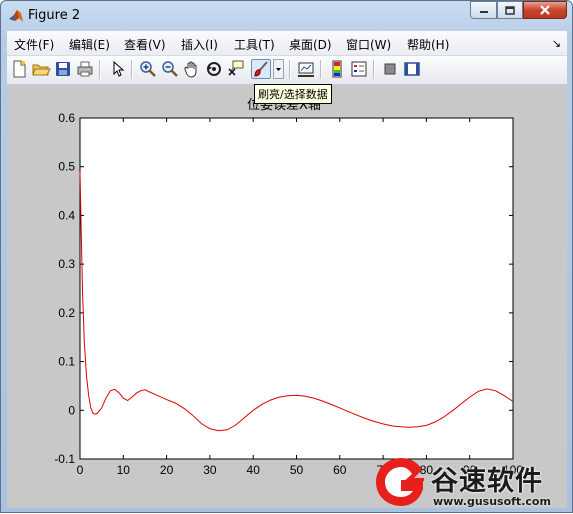 The width and height of the screenshot is (573, 514). I want to click on brush-tooltip: 刷亮/选择数据, so click(293, 94).